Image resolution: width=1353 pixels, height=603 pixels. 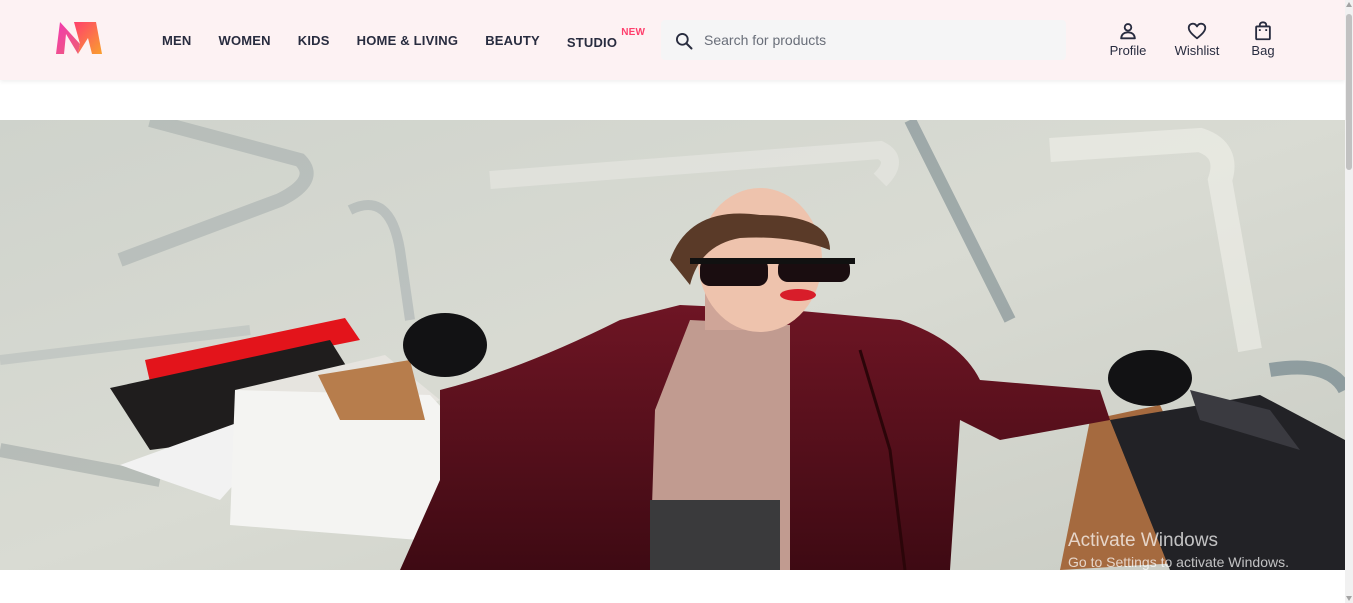 What do you see at coordinates (1349, 4) in the screenshot?
I see `scroll-up-icon` at bounding box center [1349, 4].